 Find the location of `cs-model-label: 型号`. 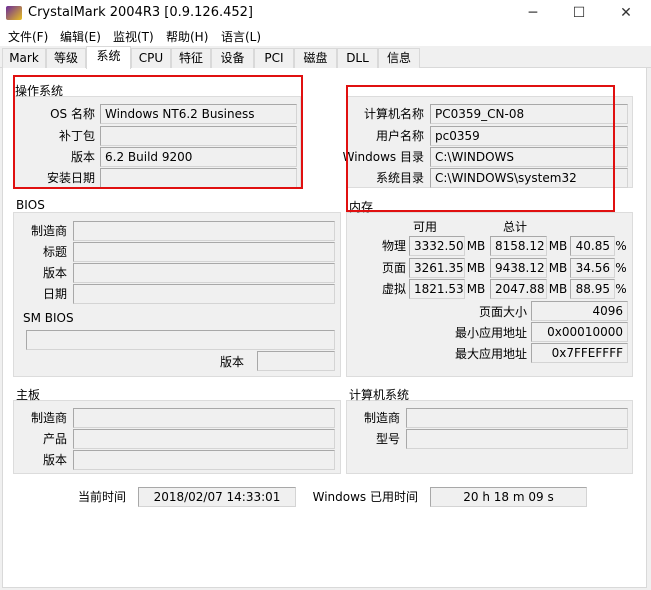

cs-model-label: 型号 is located at coordinates (387, 439).